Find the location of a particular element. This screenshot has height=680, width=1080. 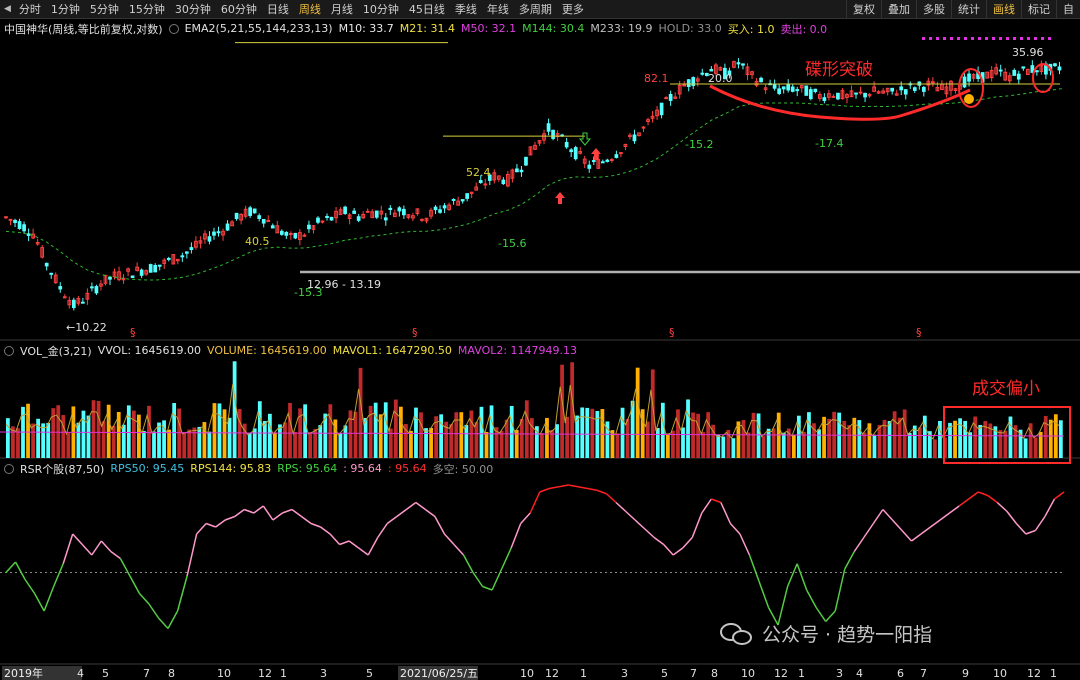

label-drop-2: -15.6 is located at coordinates (512, 243).